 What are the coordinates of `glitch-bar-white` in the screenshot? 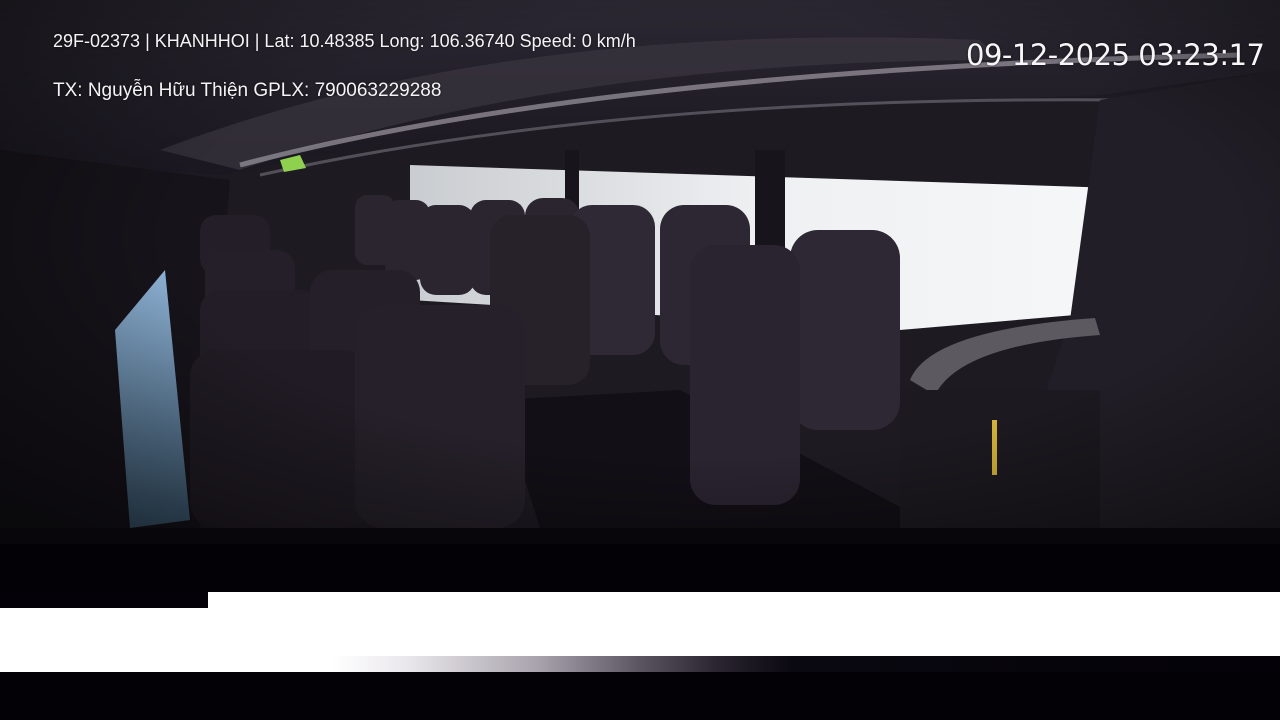 It's located at (744, 624).